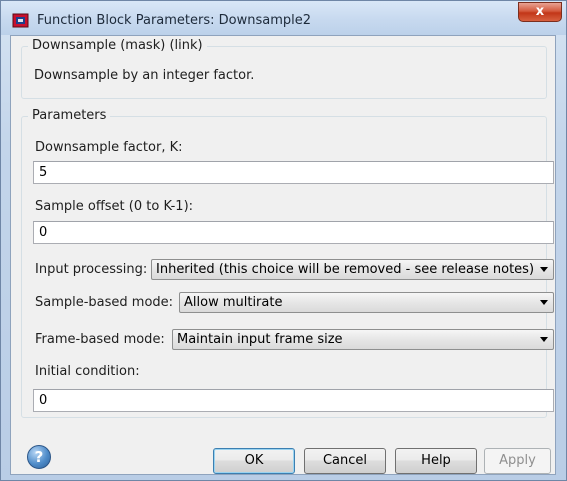 The image size is (567, 481). I want to click on cancel-button: Cancel, so click(345, 461).